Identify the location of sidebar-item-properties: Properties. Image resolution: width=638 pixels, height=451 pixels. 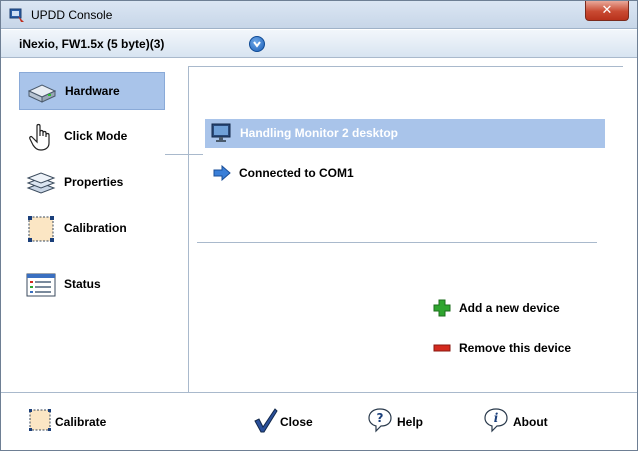
(92, 183).